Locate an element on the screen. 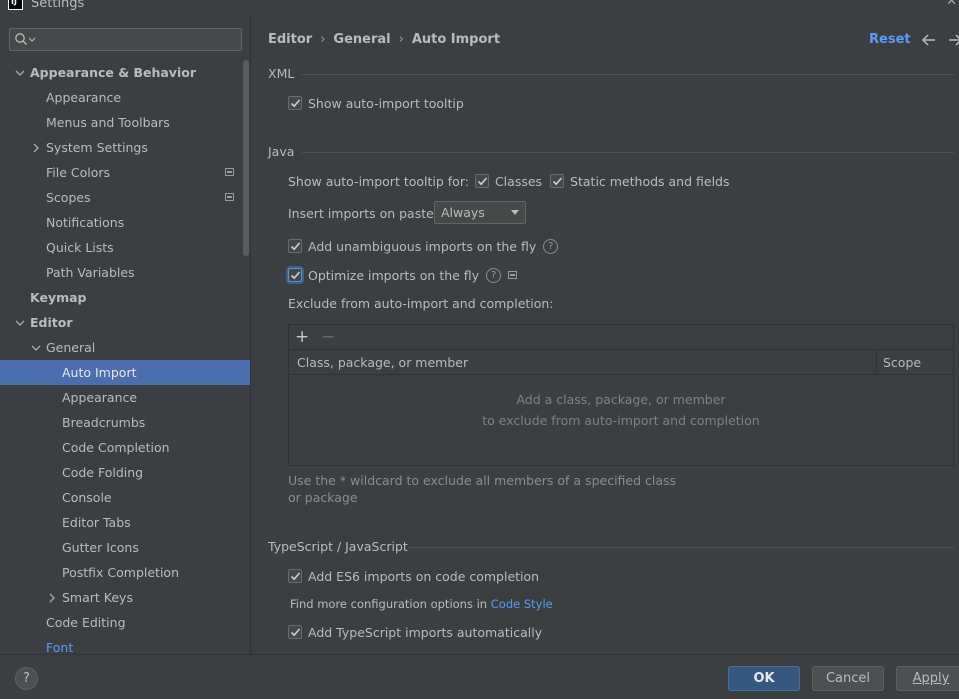  tree-item-font: Font is located at coordinates (125, 644).